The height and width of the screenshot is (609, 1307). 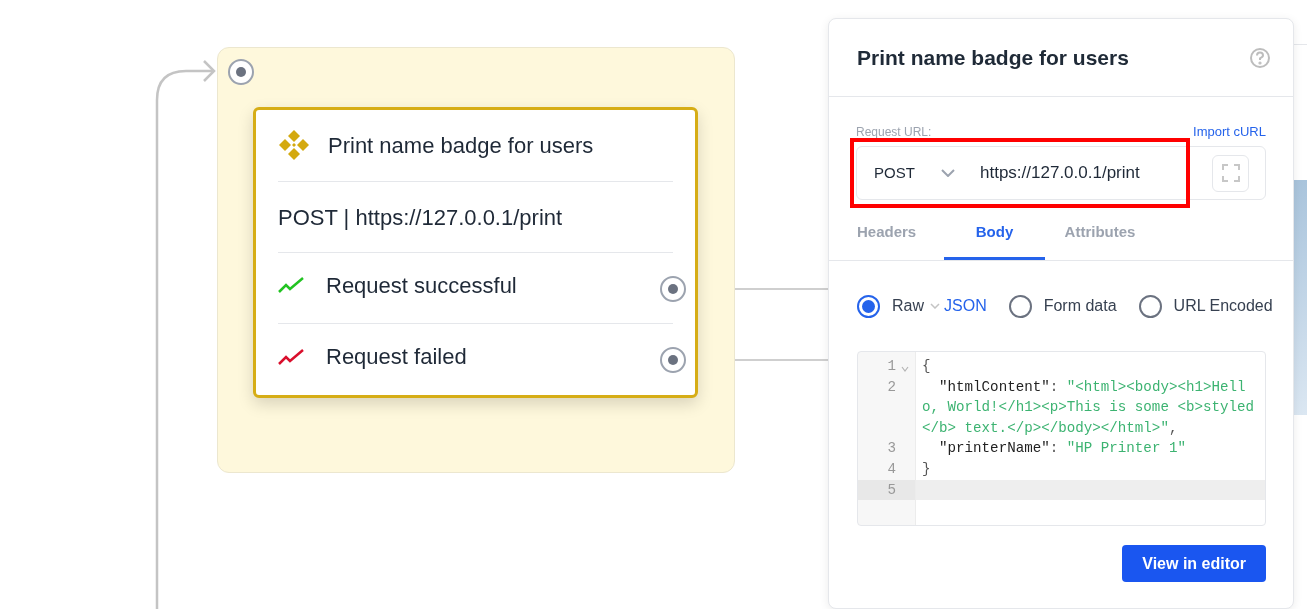 I want to click on line-number: 1, so click(x=892, y=366).